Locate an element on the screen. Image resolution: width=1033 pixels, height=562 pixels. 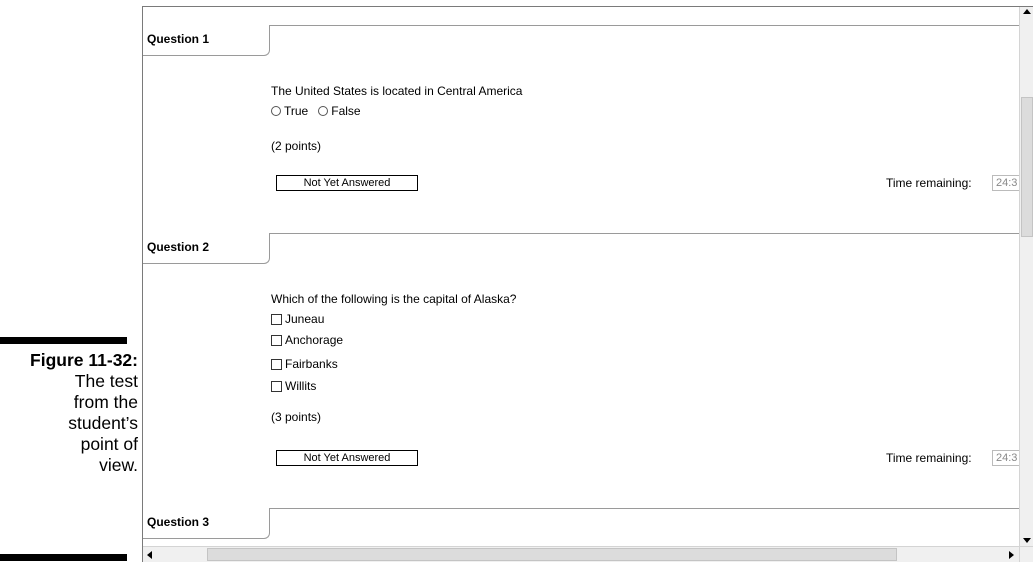
horizontal-scrollbar is located at coordinates (588, 554).